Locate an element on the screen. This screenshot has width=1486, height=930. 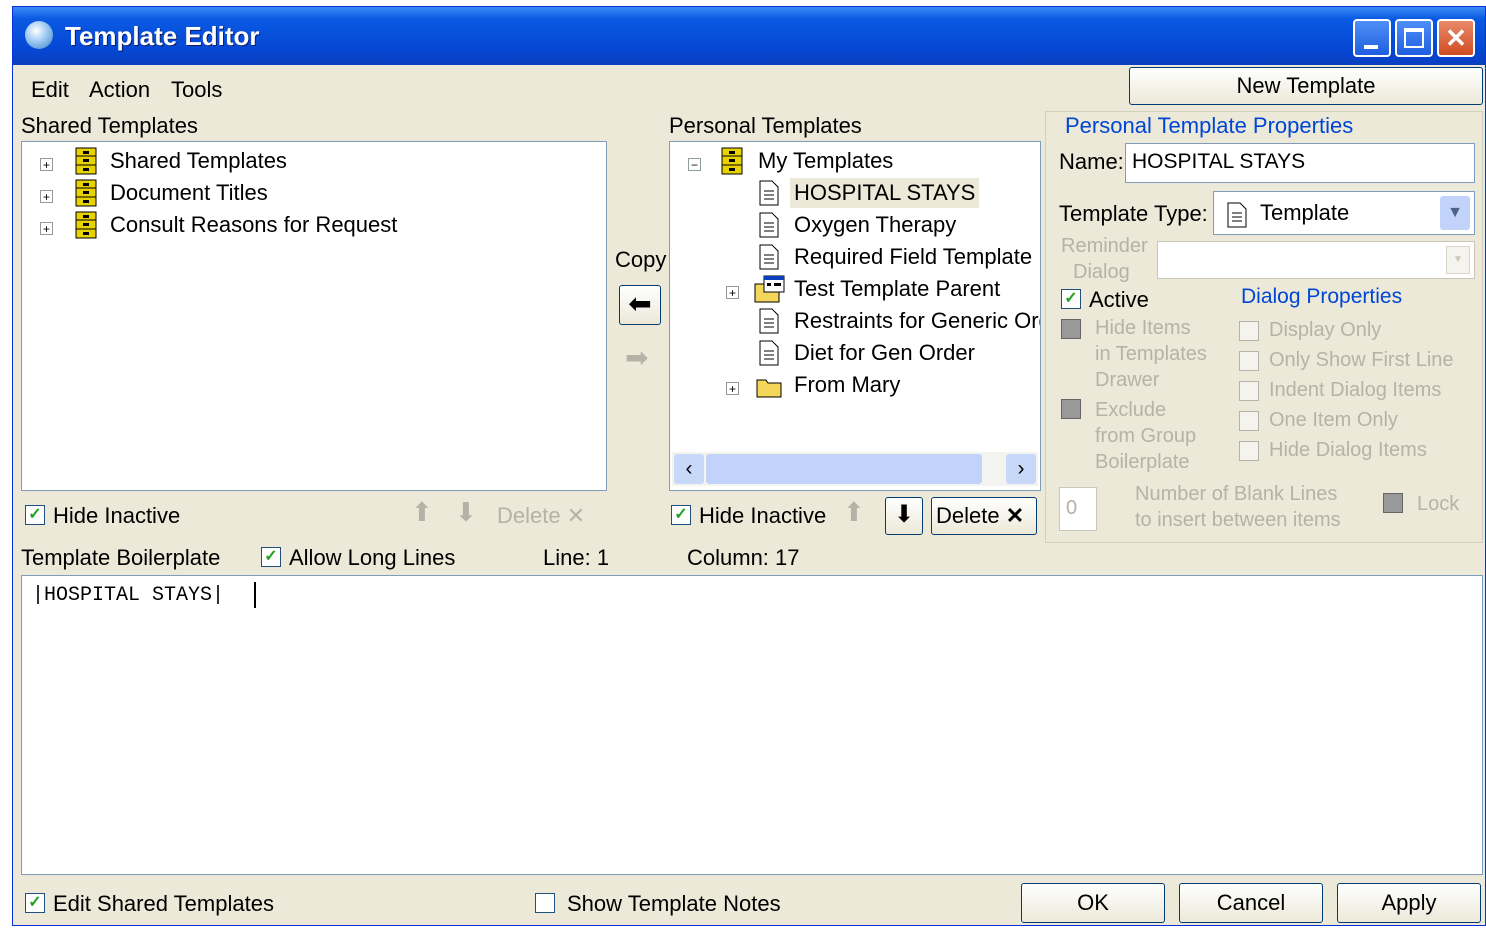
active-checkbox: ✓ is located at coordinates (1071, 299).